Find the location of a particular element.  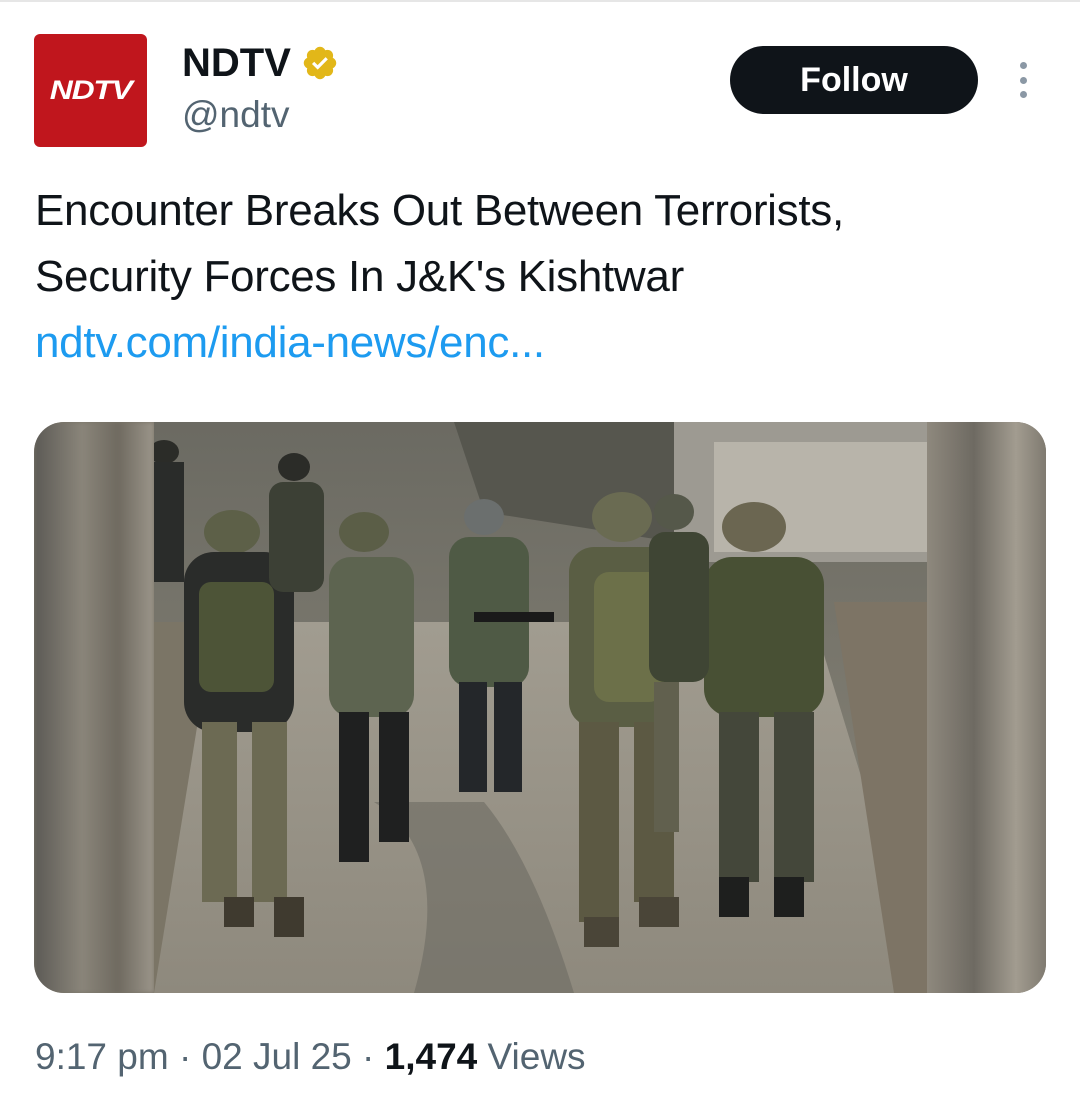

media-blur-left is located at coordinates (94, 707).